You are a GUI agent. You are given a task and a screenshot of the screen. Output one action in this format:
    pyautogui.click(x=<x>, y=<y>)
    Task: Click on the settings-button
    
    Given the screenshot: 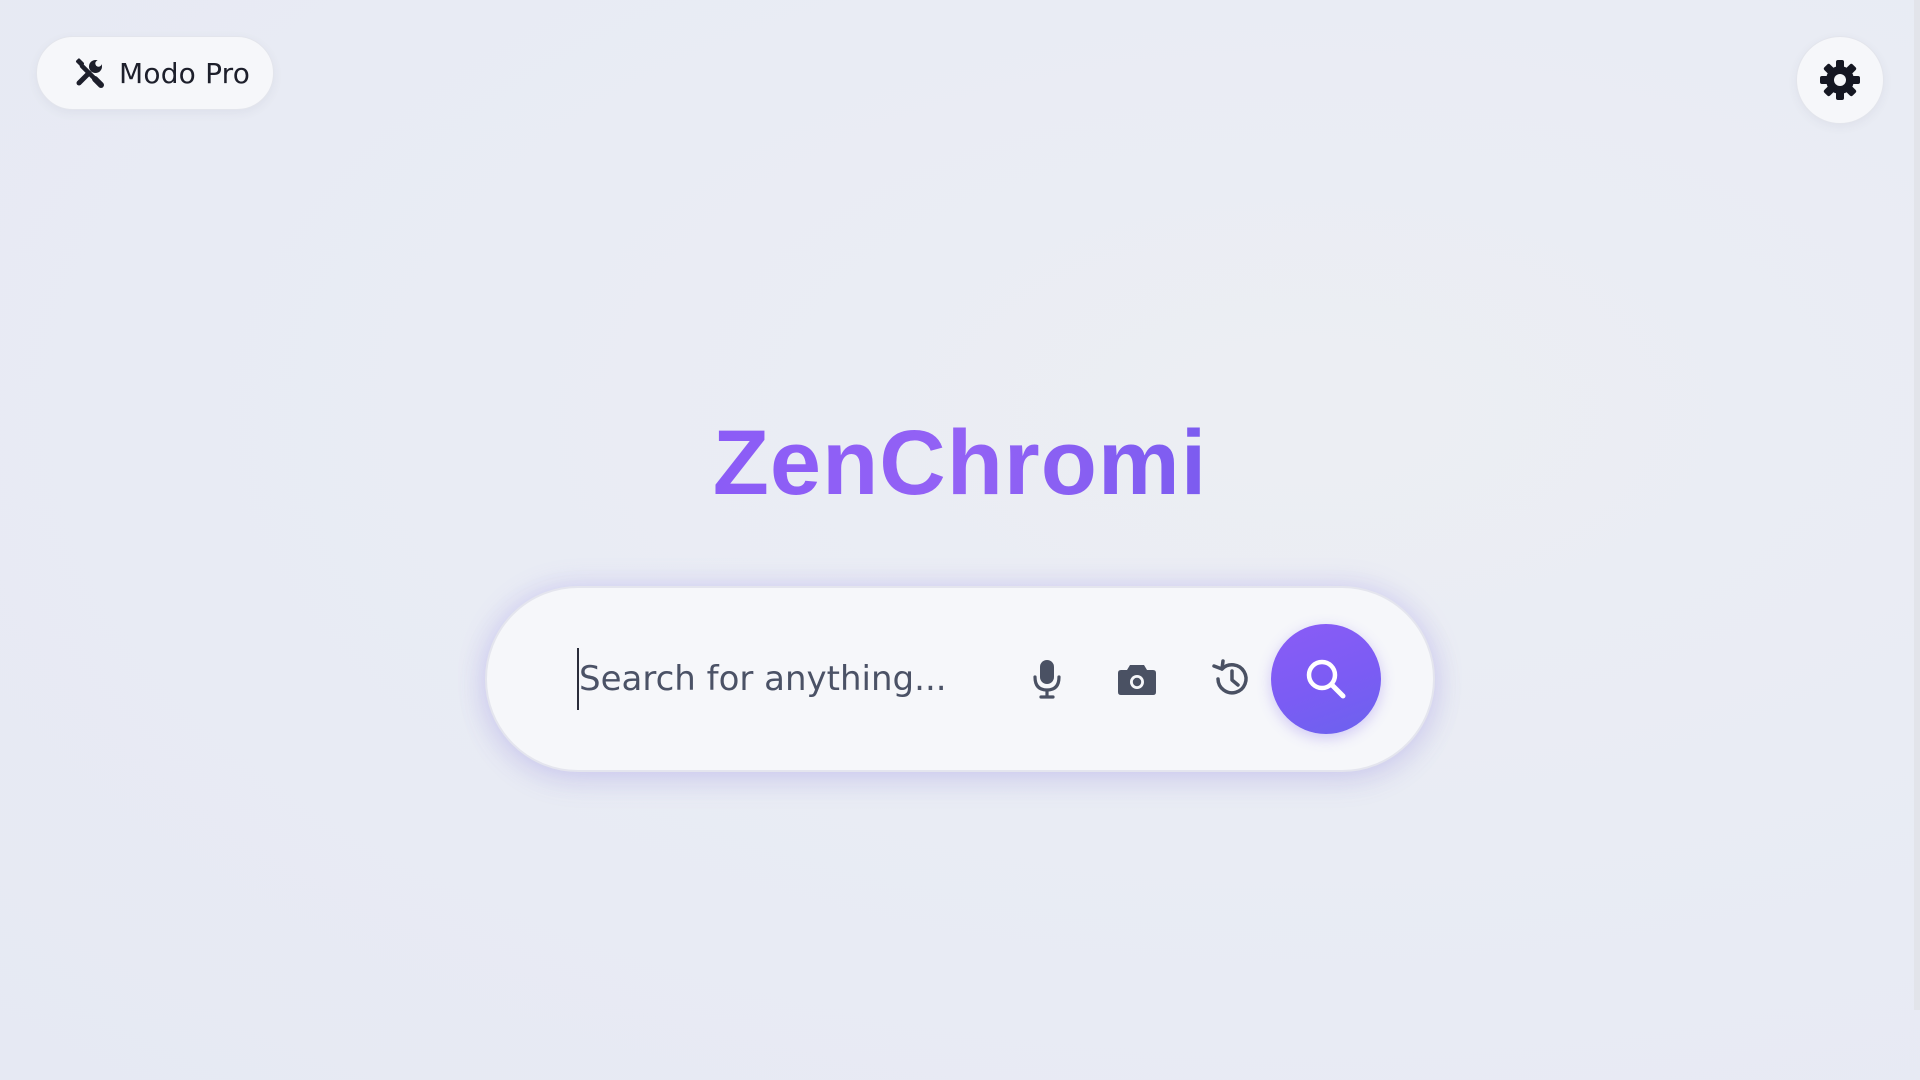 What is the action you would take?
    pyautogui.click(x=1840, y=80)
    